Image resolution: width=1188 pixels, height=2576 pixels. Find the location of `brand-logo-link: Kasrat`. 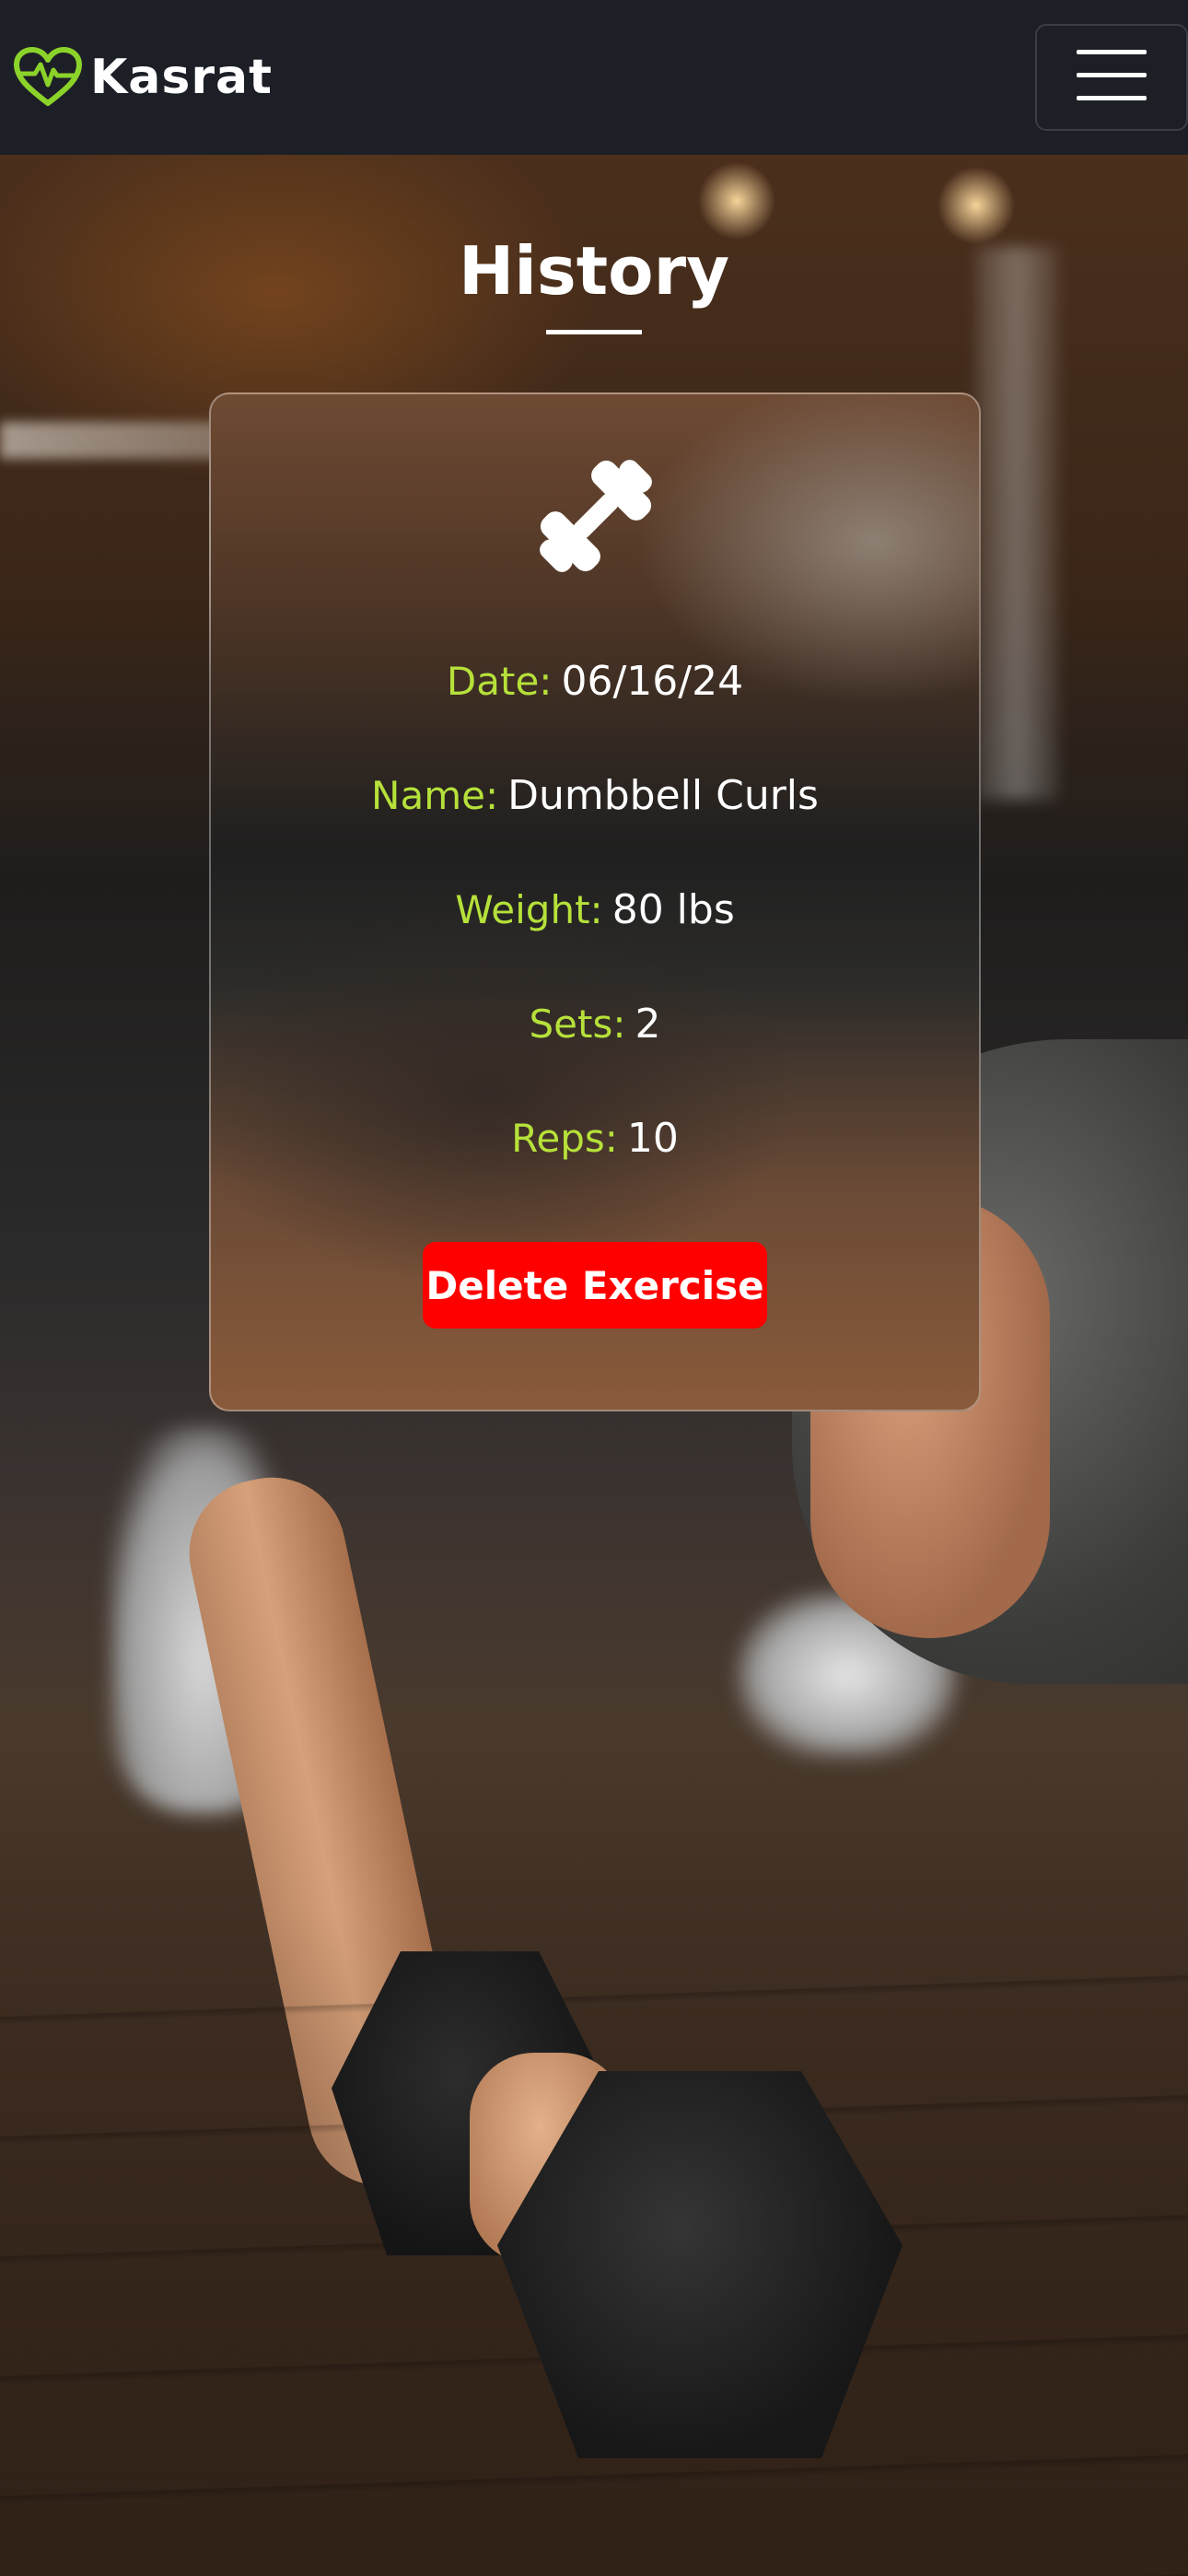

brand-logo-link: Kasrat is located at coordinates (143, 77).